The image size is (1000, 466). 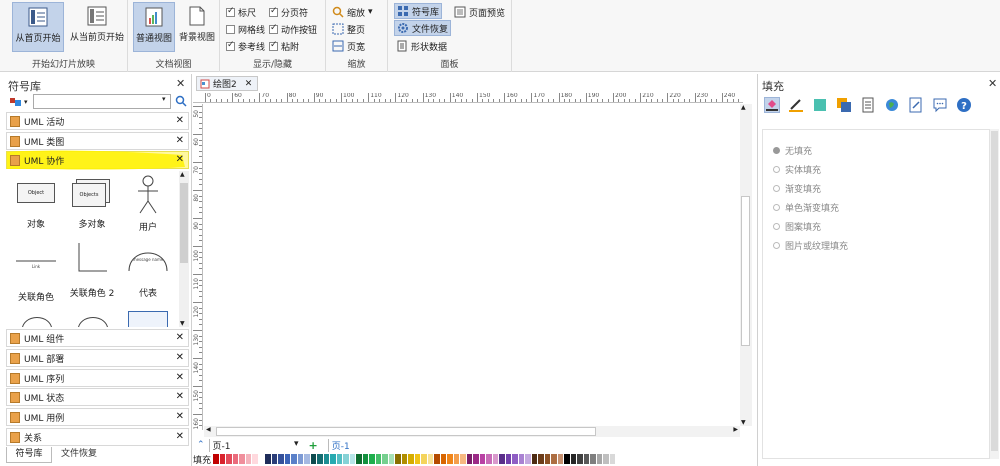 I want to click on vertical-scroll-thumb, so click(x=745, y=271).